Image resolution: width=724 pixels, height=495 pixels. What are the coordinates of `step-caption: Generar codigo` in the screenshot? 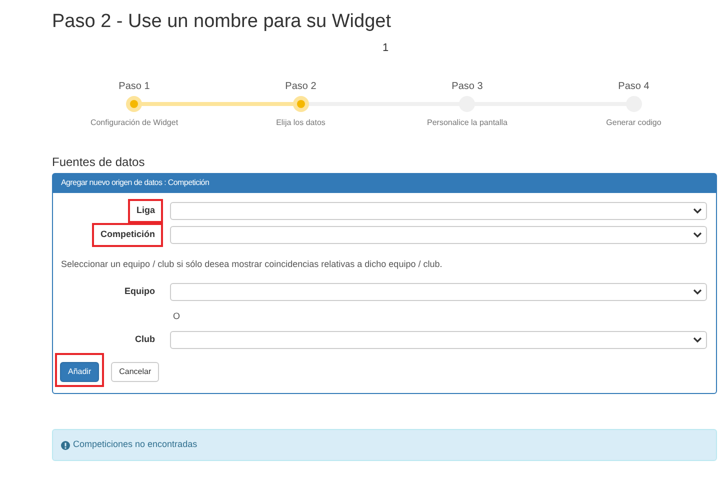 It's located at (634, 123).